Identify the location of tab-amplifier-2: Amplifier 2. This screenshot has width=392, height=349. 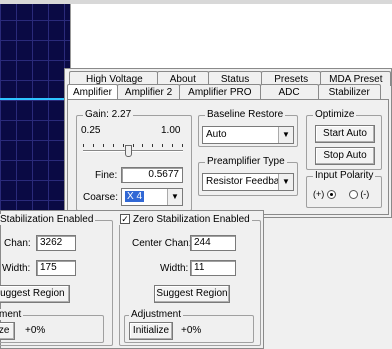
(148, 91).